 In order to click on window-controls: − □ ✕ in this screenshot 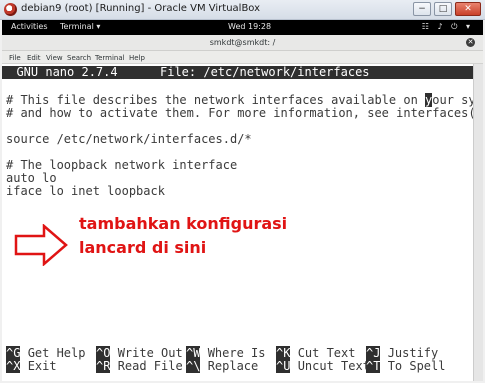, I will do `click(447, 9)`.